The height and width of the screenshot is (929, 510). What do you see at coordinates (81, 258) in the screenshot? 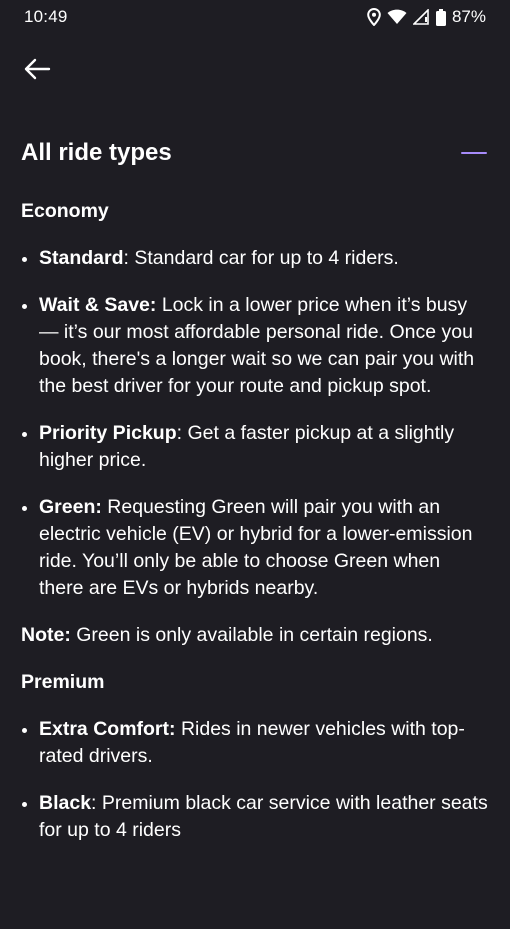
I see `ride-type-name: Standard` at bounding box center [81, 258].